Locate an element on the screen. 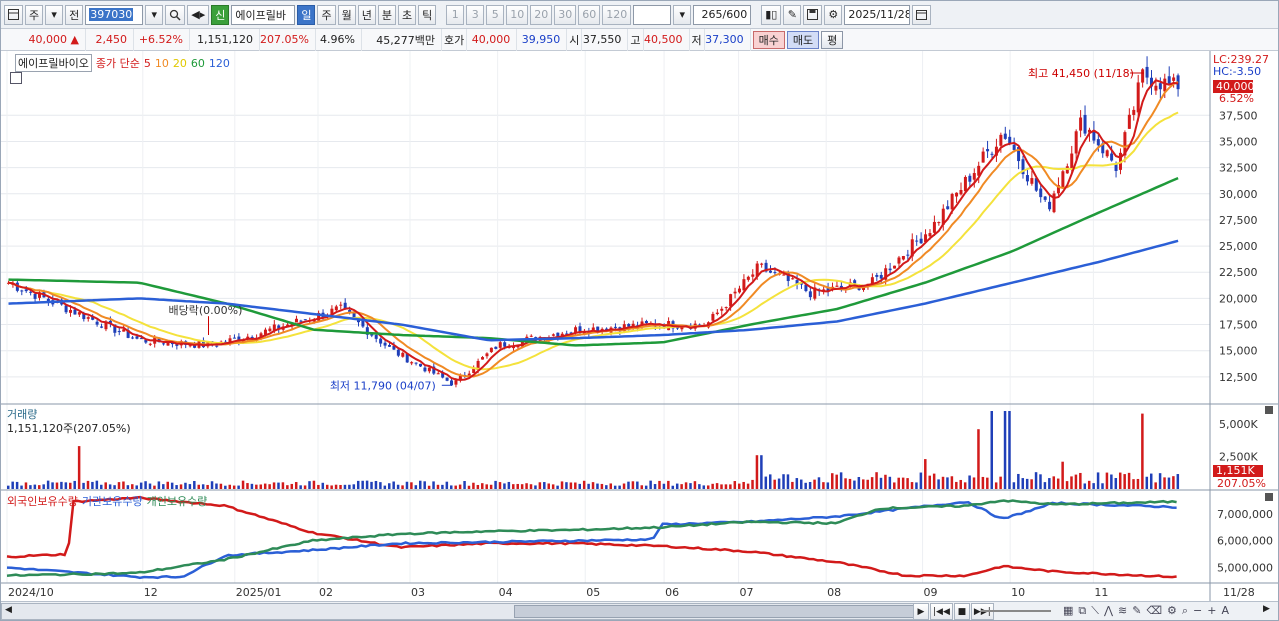  zoom-out-icon: − is located at coordinates (1197, 611).